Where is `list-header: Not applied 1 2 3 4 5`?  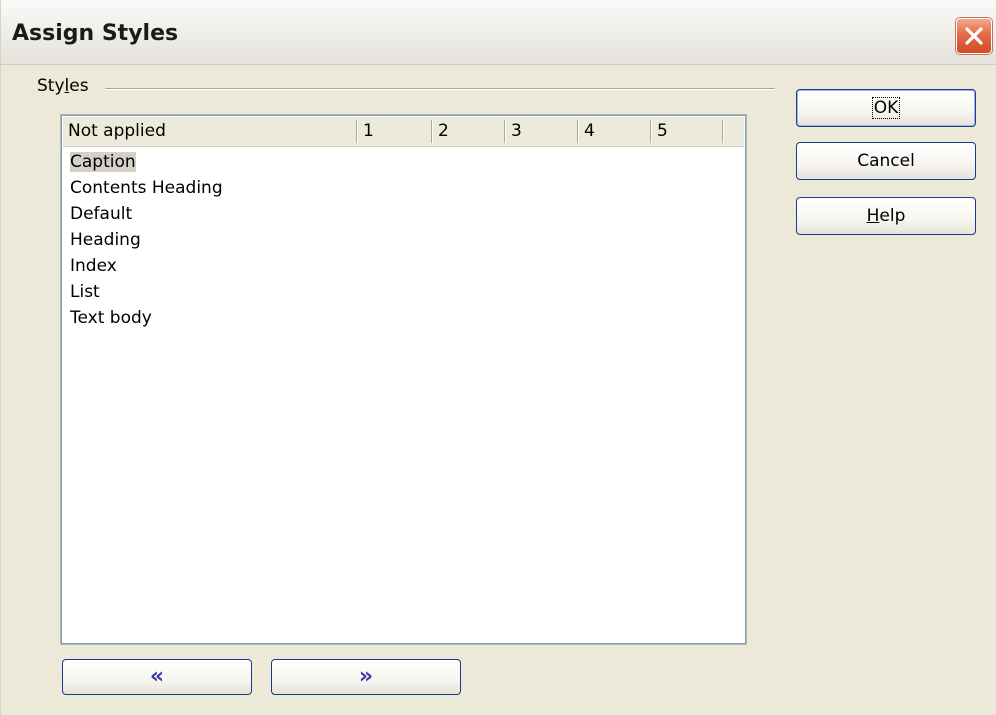 list-header: Not applied 1 2 3 4 5 is located at coordinates (403, 132).